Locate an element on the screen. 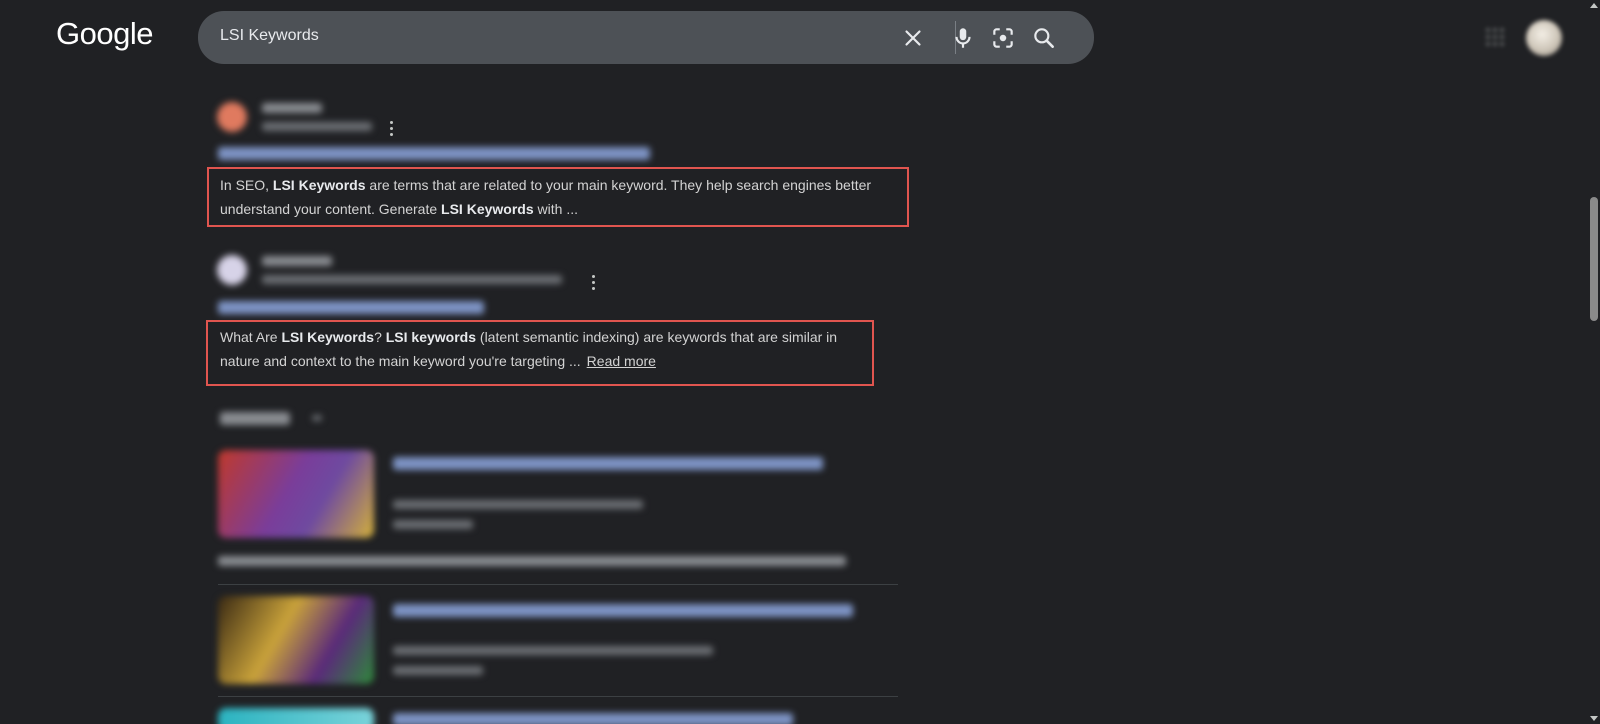  video-3-thumbnail is located at coordinates (296, 716).